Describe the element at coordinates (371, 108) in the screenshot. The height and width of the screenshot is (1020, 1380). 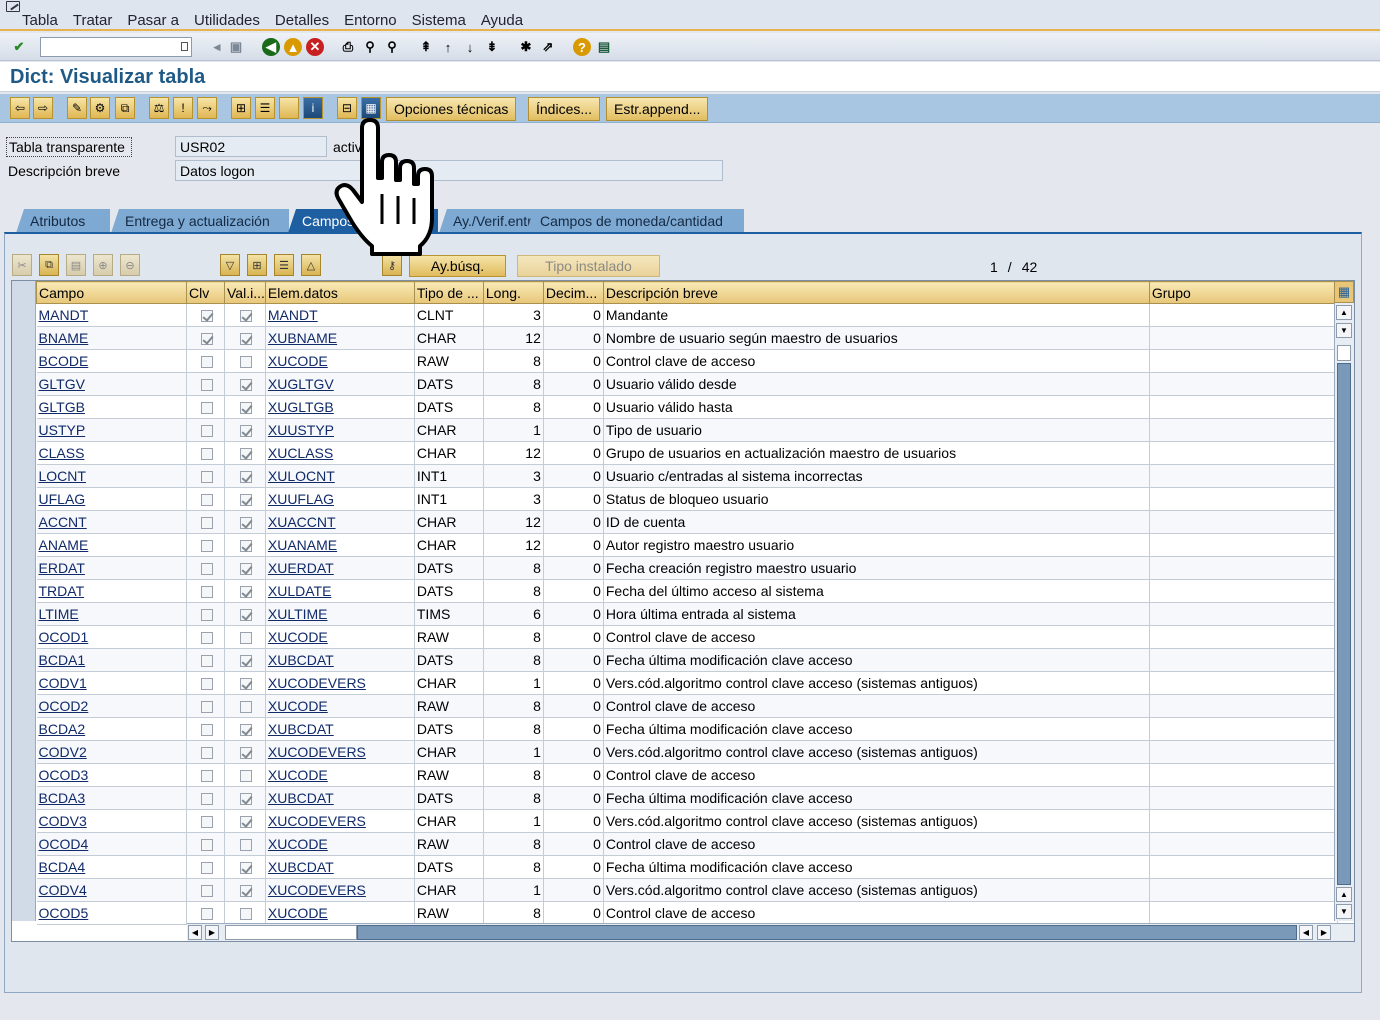
I see `table-contents-icon: ▦` at that location.